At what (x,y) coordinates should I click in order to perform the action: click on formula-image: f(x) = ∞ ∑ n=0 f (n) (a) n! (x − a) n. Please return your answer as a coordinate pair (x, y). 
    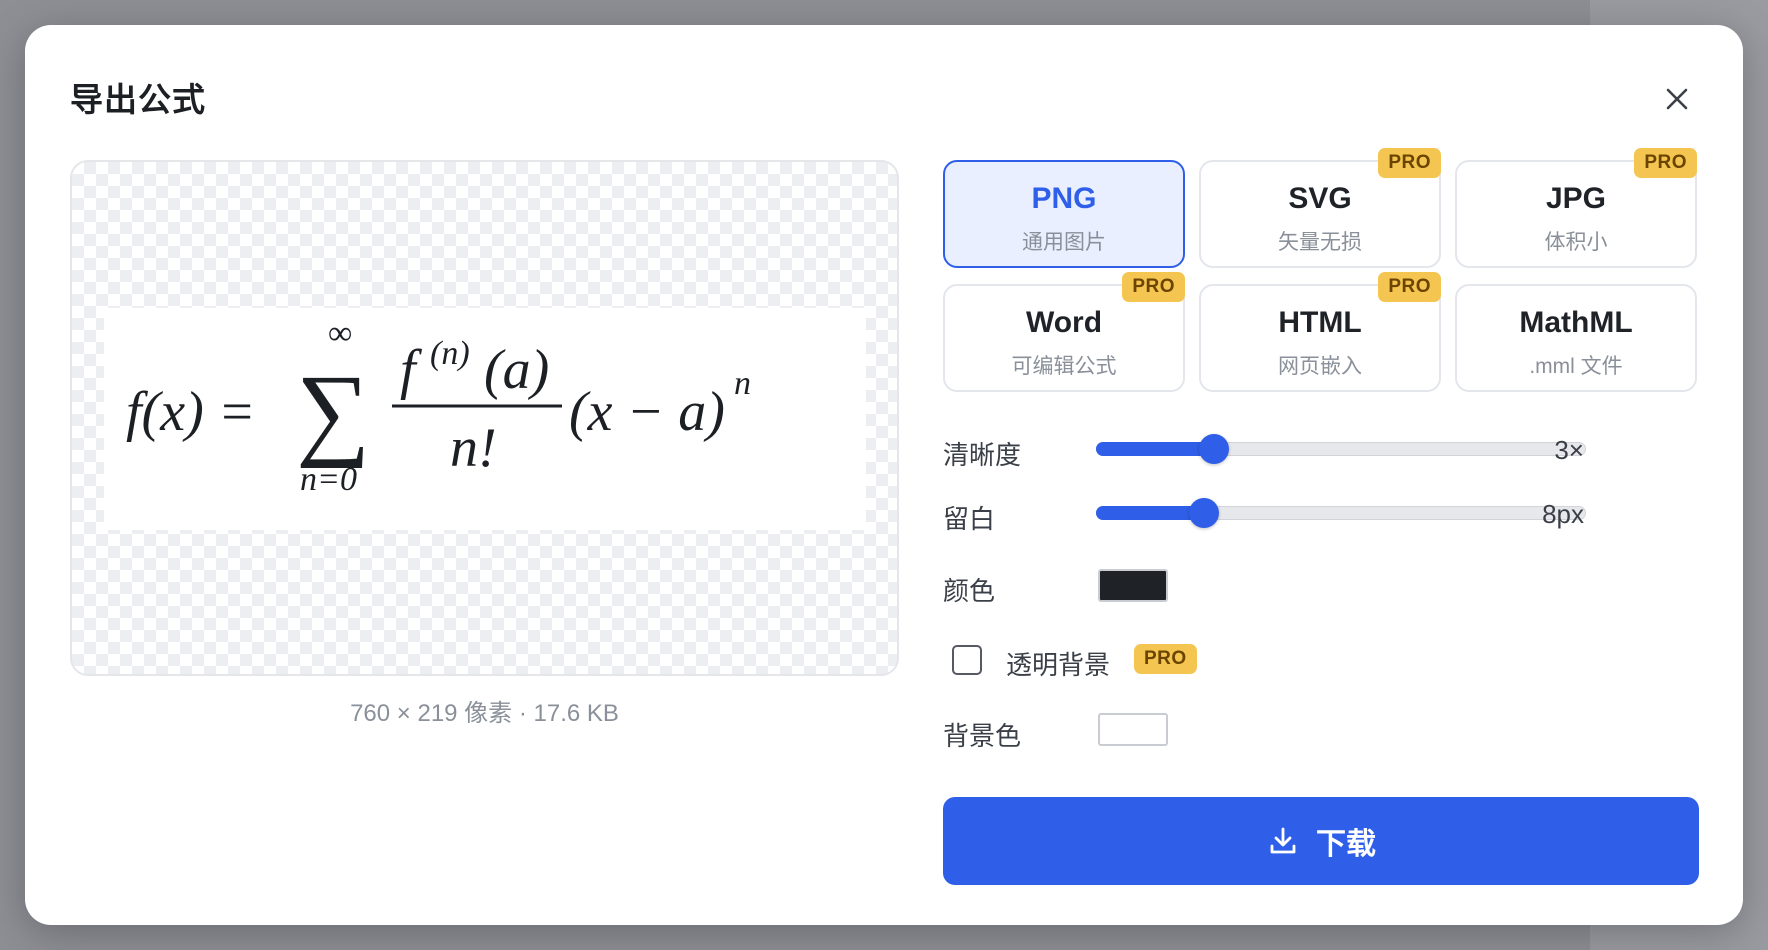
    Looking at the image, I should click on (485, 419).